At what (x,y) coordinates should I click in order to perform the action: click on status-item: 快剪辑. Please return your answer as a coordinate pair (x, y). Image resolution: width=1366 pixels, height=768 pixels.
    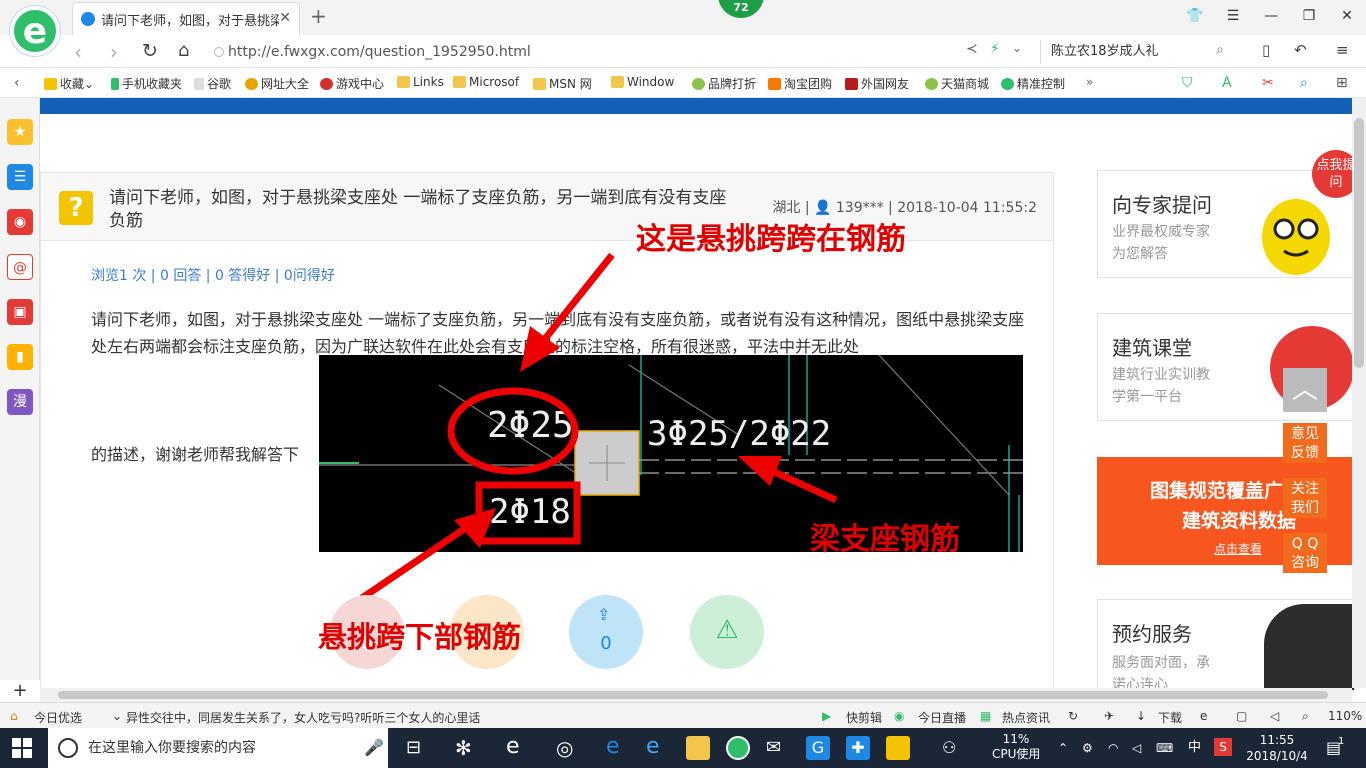
    Looking at the image, I should click on (864, 717).